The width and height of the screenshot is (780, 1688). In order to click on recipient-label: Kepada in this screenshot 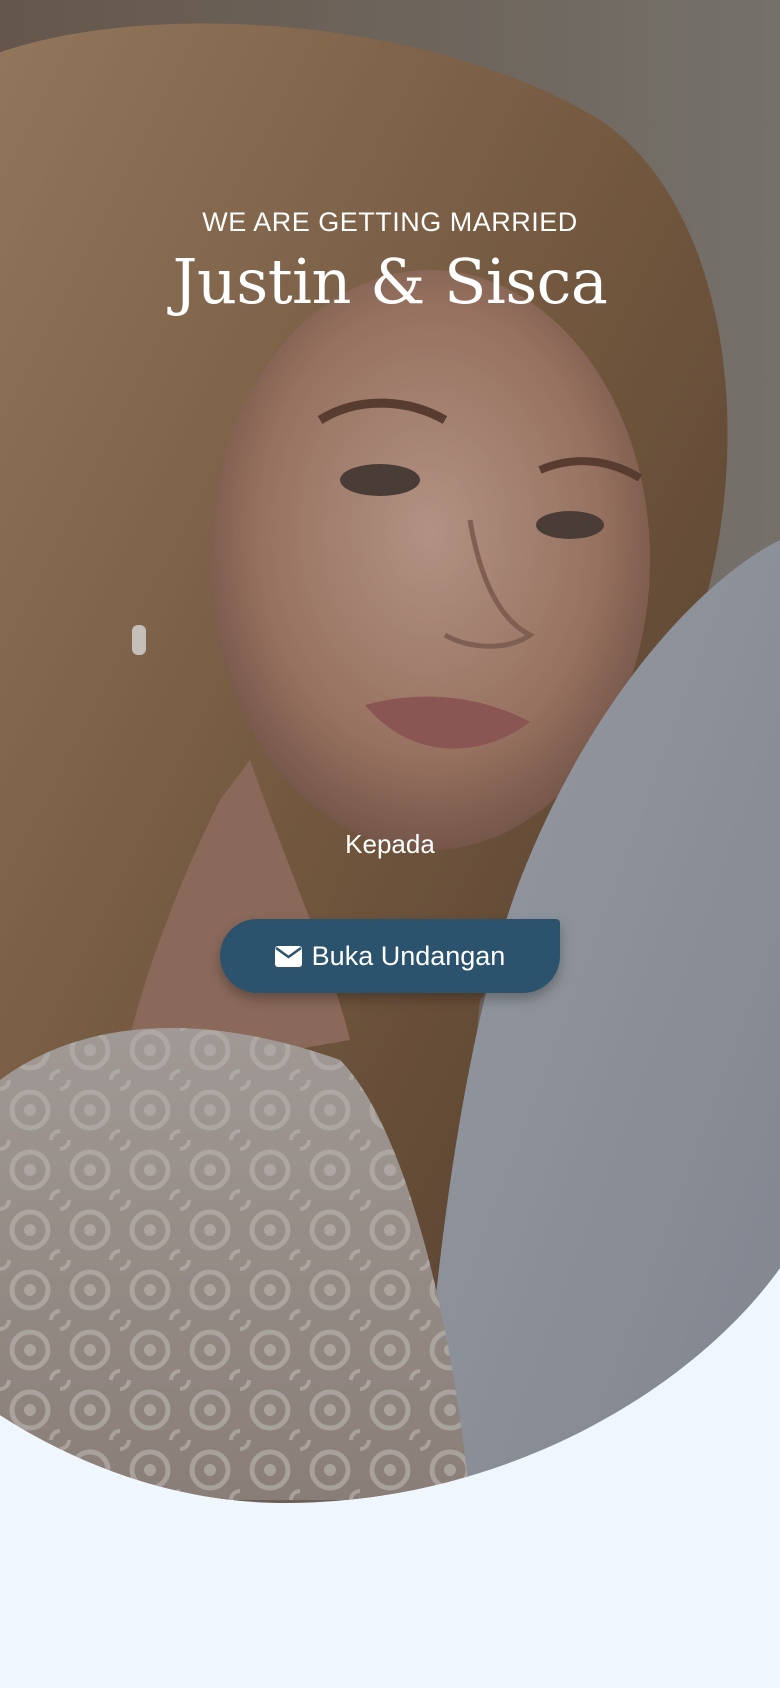, I will do `click(390, 844)`.